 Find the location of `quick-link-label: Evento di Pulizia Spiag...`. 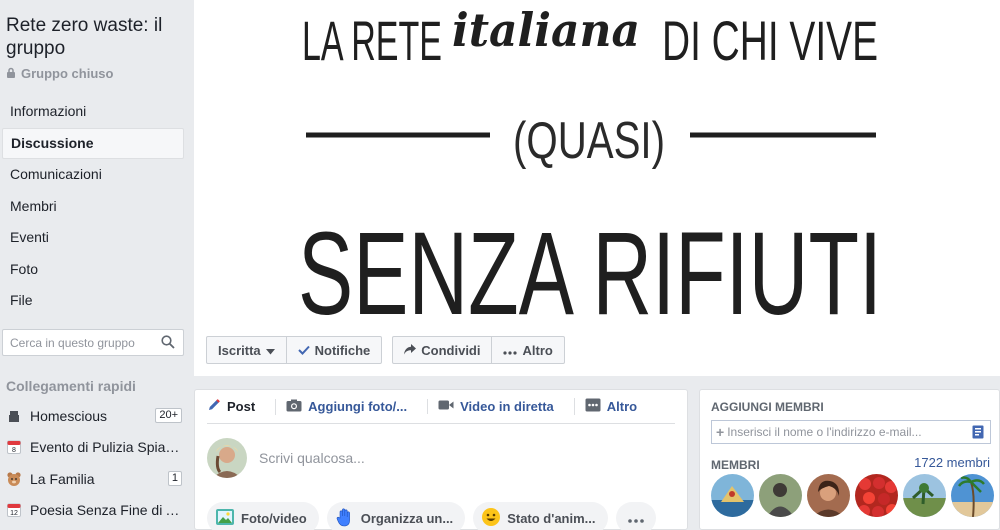

quick-link-label: Evento di Pulizia Spiag... is located at coordinates (106, 447).